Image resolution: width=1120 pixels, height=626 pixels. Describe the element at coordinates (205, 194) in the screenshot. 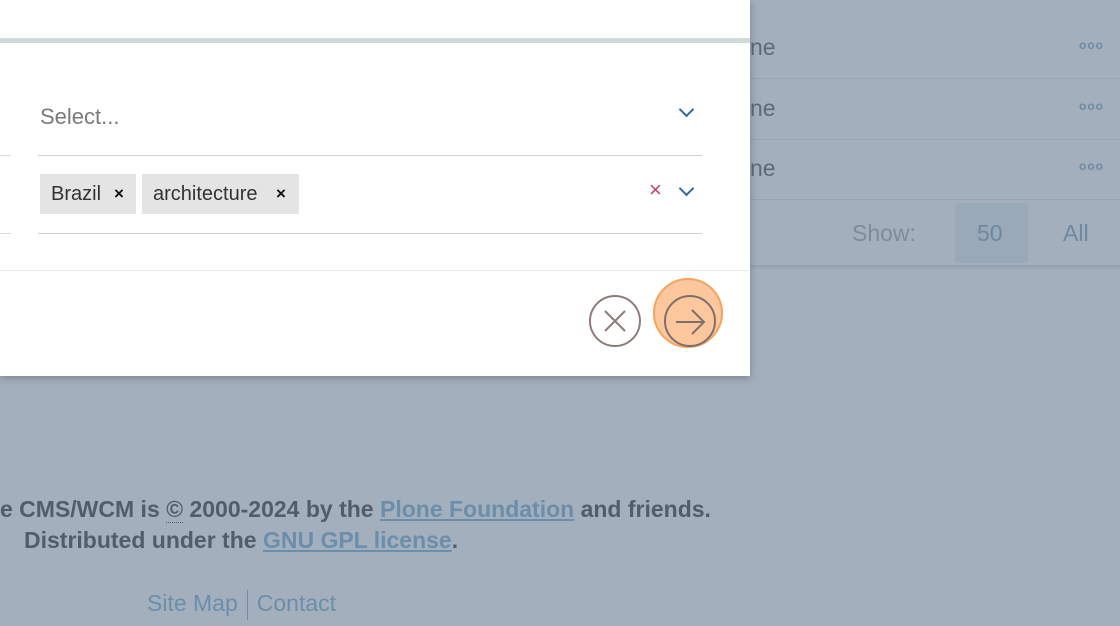

I see `tag-label: architecture` at that location.